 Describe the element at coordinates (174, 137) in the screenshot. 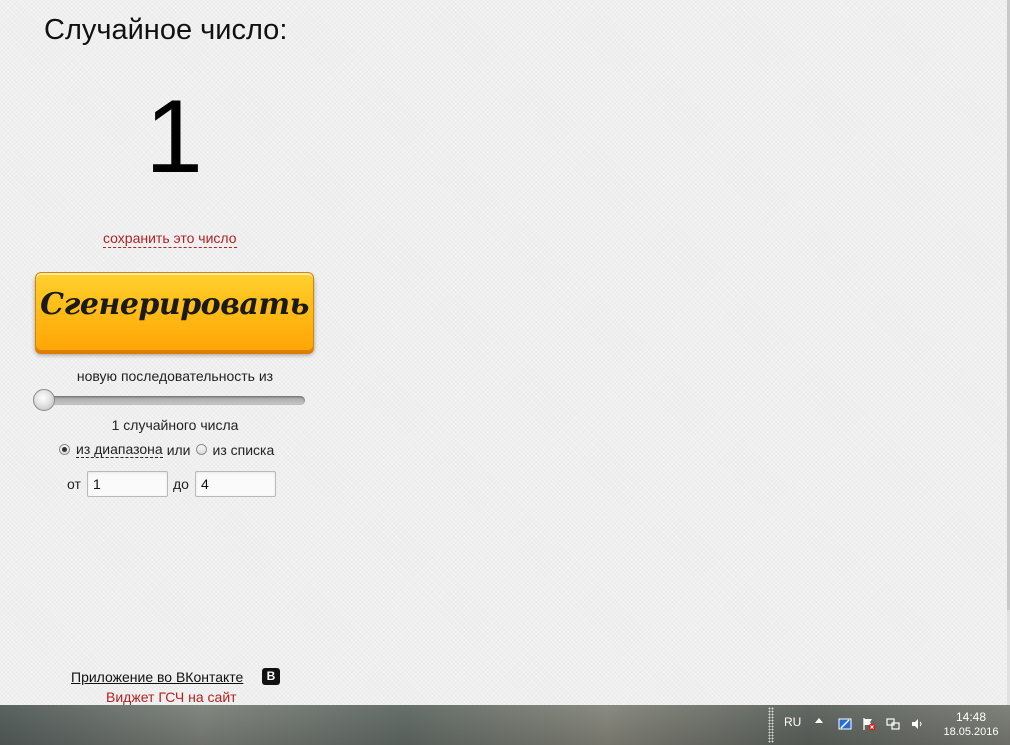

I see `random-number-result: 1` at that location.